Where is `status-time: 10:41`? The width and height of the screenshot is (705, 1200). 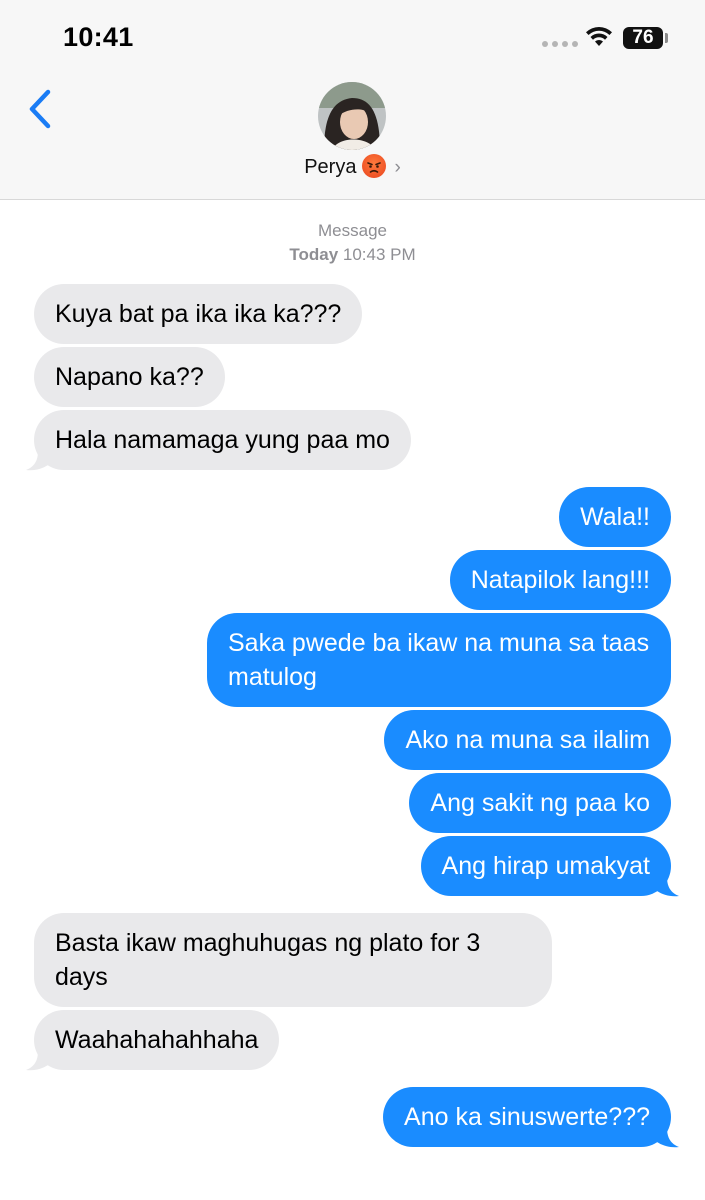
status-time: 10:41 is located at coordinates (98, 37).